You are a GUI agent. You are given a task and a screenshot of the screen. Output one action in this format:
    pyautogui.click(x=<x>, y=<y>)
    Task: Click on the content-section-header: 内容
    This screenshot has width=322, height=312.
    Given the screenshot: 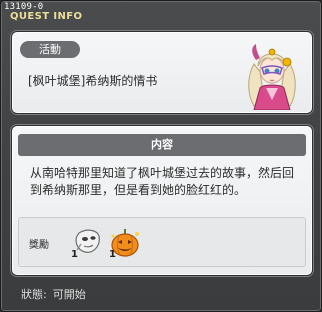 What is the action you would take?
    pyautogui.click(x=162, y=145)
    